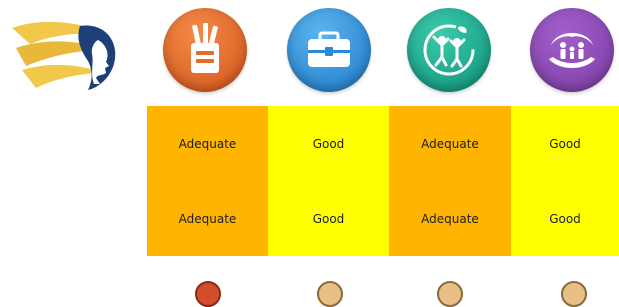  Describe the element at coordinates (205, 50) in the screenshot. I see `stationery-cup-icon` at that location.